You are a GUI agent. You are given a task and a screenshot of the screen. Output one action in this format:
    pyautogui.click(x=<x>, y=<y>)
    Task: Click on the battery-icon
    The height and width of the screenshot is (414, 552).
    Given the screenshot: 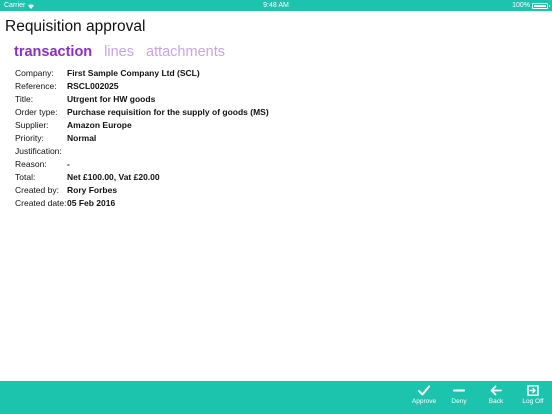 What is the action you would take?
    pyautogui.click(x=541, y=5)
    